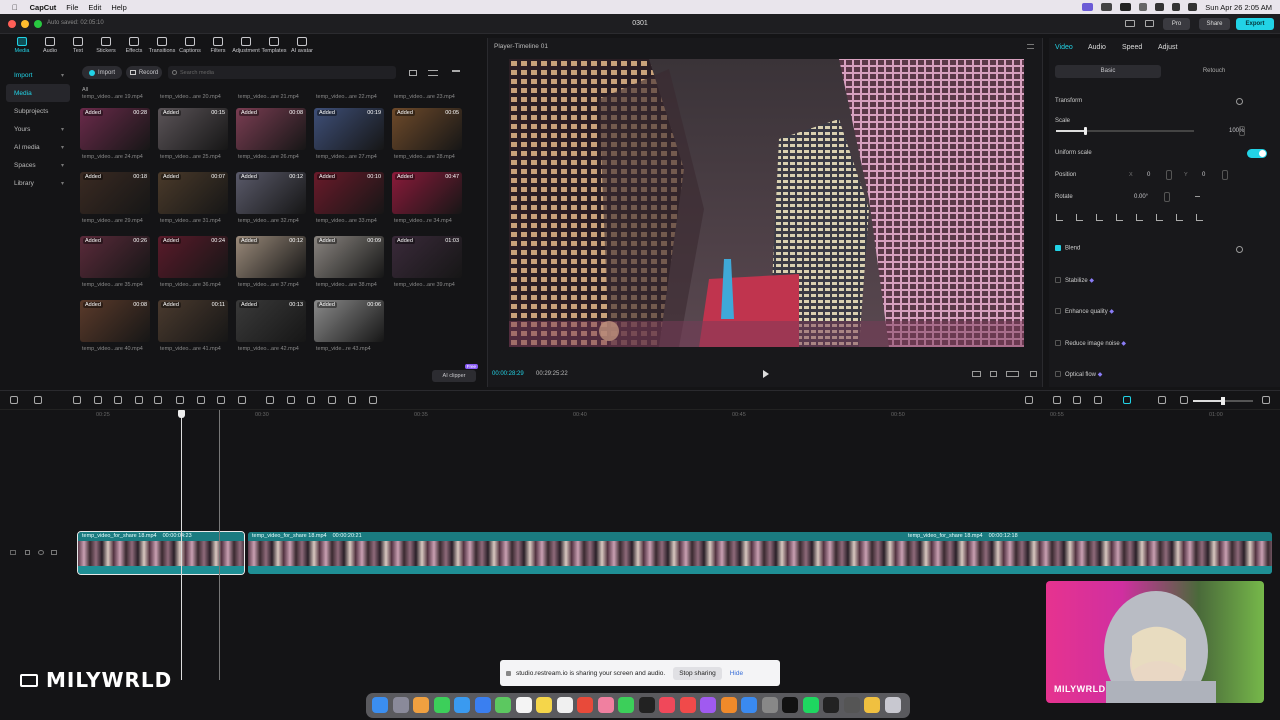 This screenshot has width=1280, height=720. What do you see at coordinates (462, 705) in the screenshot?
I see `safari-icon` at bounding box center [462, 705].